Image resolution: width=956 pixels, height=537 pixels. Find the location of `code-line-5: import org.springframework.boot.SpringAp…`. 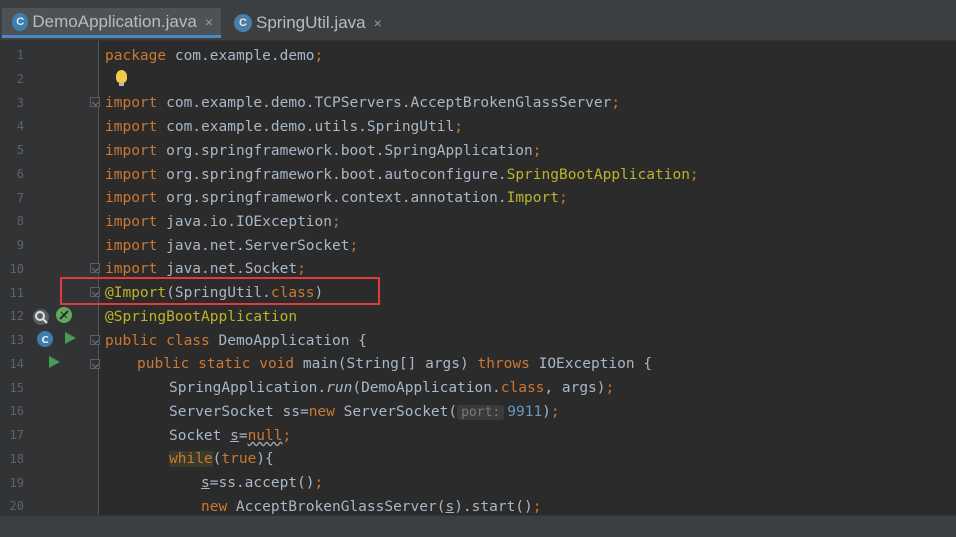

code-line-5: import org.springframework.boot.SpringAp… is located at coordinates (323, 151).